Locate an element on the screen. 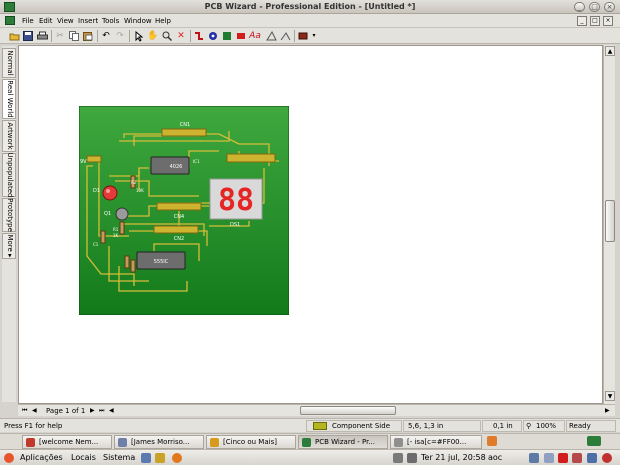 The image size is (620, 465). cursor-coords: 5,6, 1,3 in is located at coordinates (426, 426).